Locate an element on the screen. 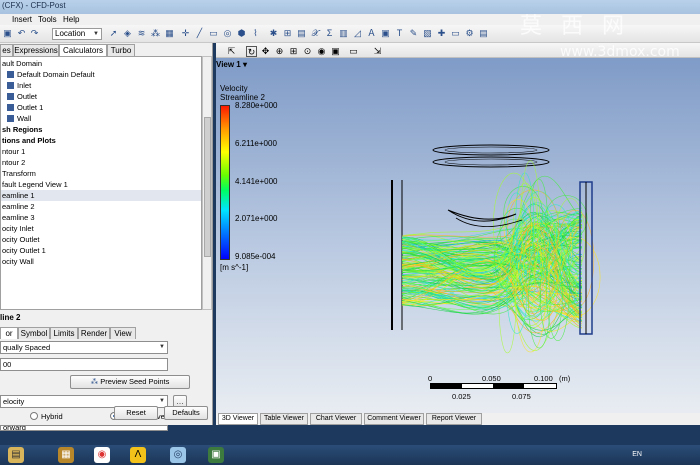 This screenshot has width=700, height=465. tree-item: ocity Inlet is located at coordinates (101, 228).